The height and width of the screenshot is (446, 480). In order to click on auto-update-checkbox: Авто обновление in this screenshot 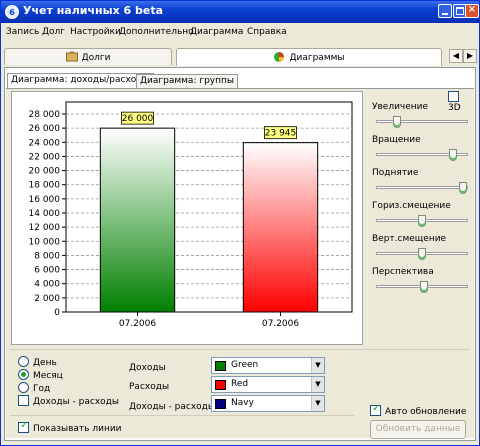, I will do `click(418, 410)`.